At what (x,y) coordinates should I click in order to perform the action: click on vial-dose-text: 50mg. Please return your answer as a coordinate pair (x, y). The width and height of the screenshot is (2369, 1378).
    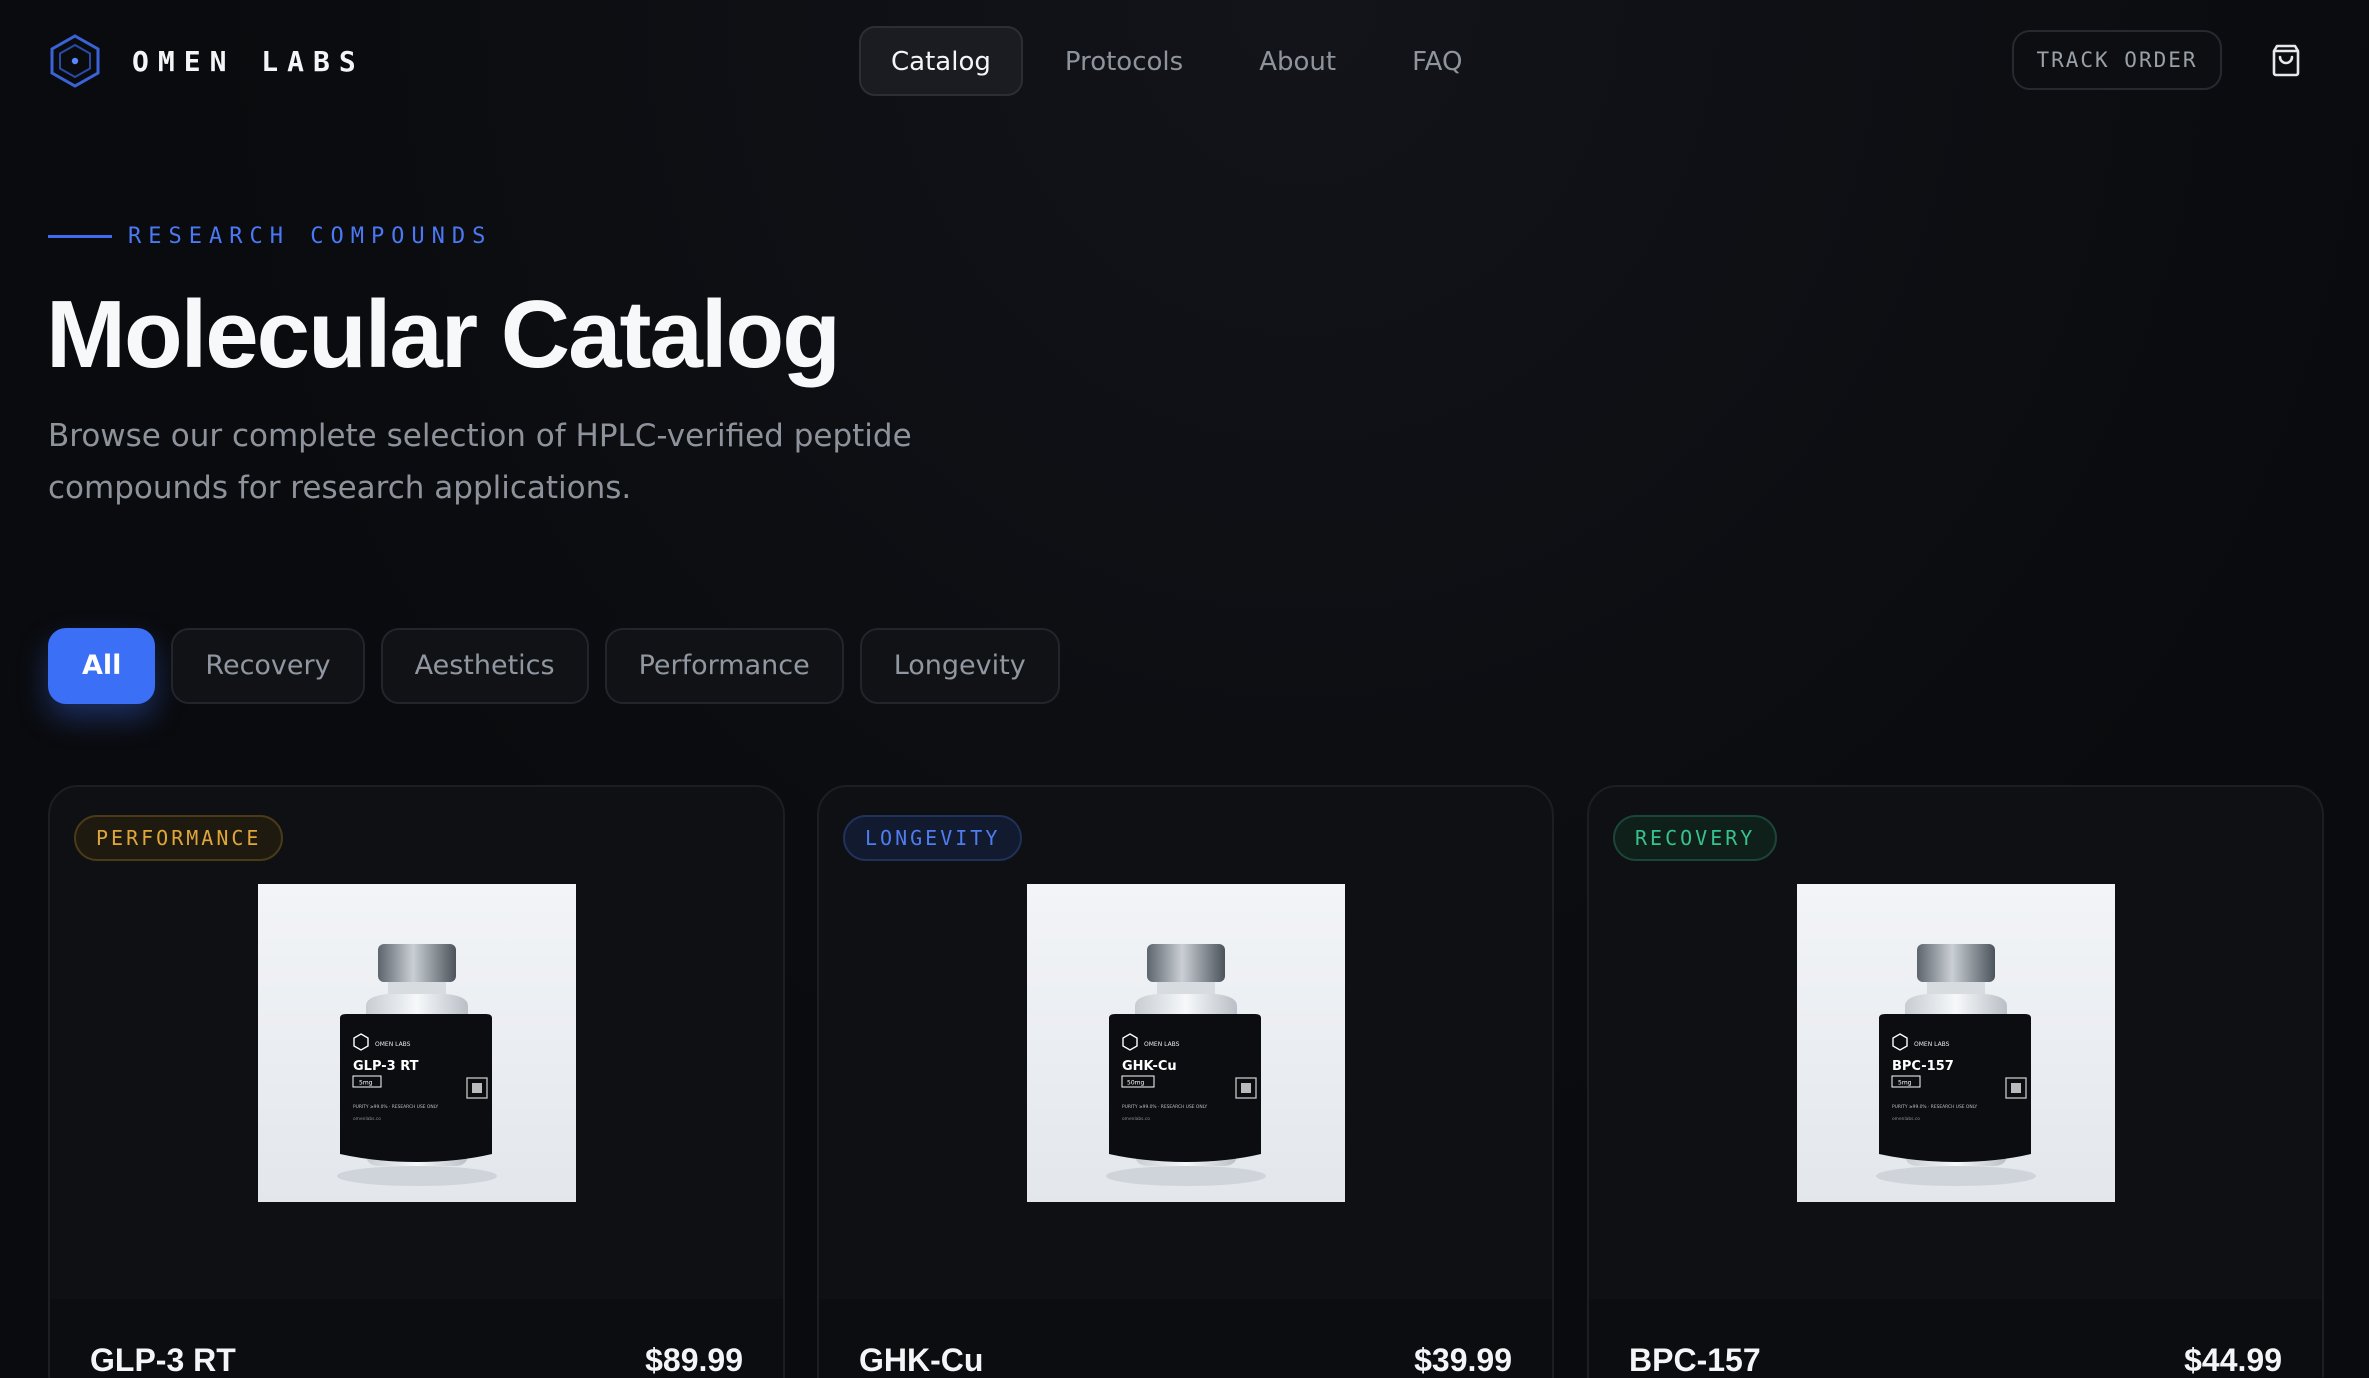
    Looking at the image, I should click on (1135, 1083).